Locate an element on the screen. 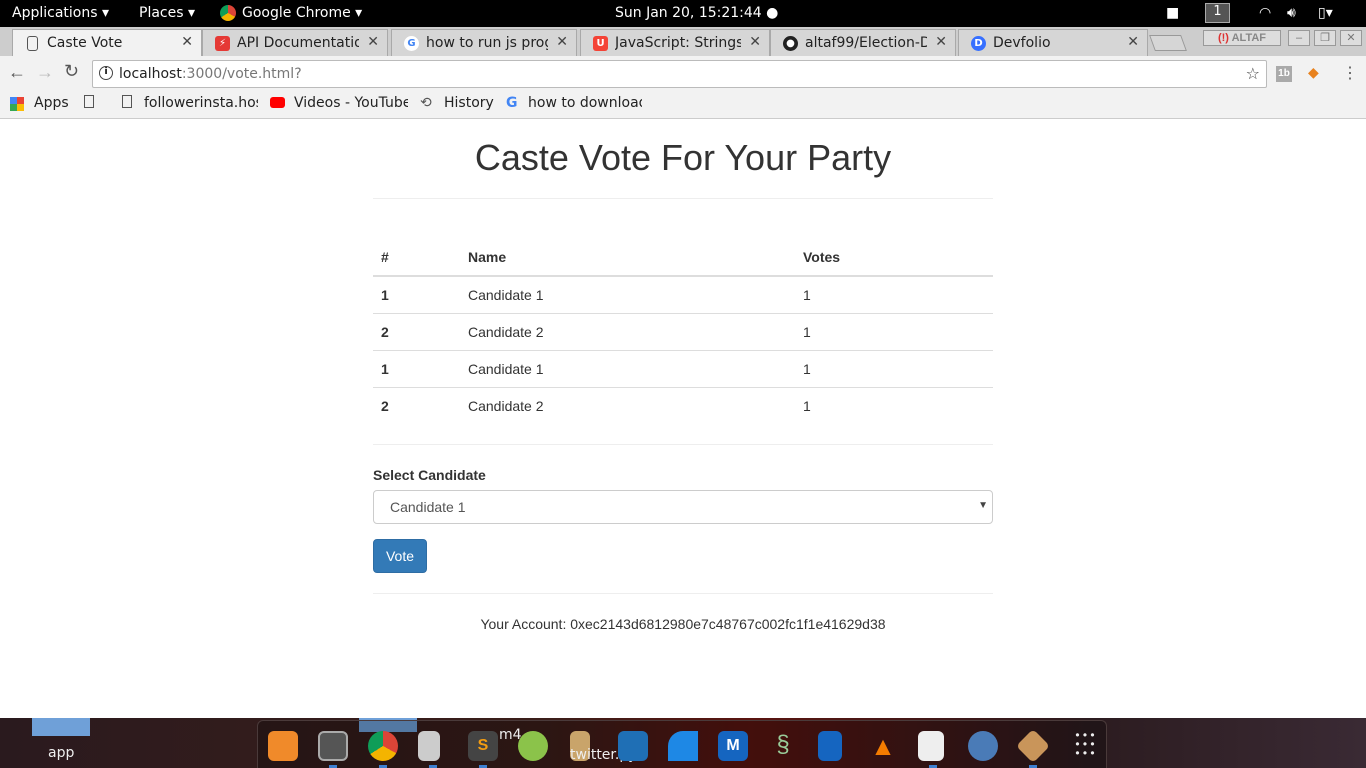  divider is located at coordinates (683, 593).